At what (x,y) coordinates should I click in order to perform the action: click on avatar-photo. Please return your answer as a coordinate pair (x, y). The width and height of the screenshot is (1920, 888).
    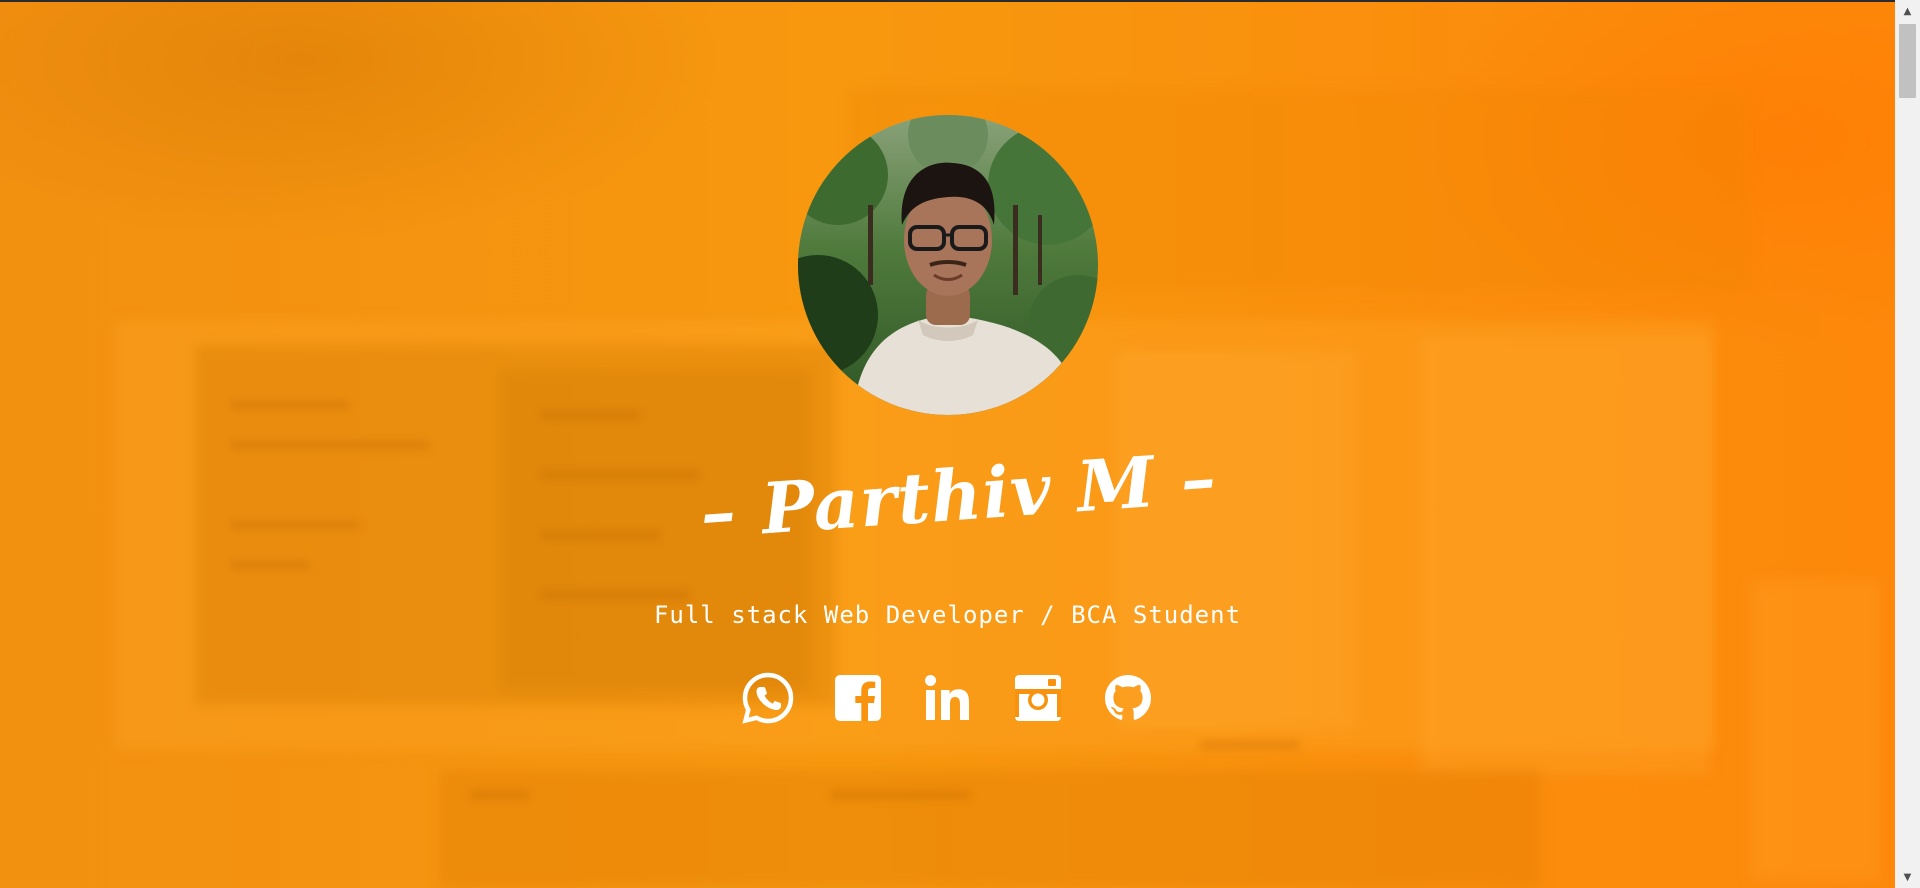
    Looking at the image, I should click on (948, 265).